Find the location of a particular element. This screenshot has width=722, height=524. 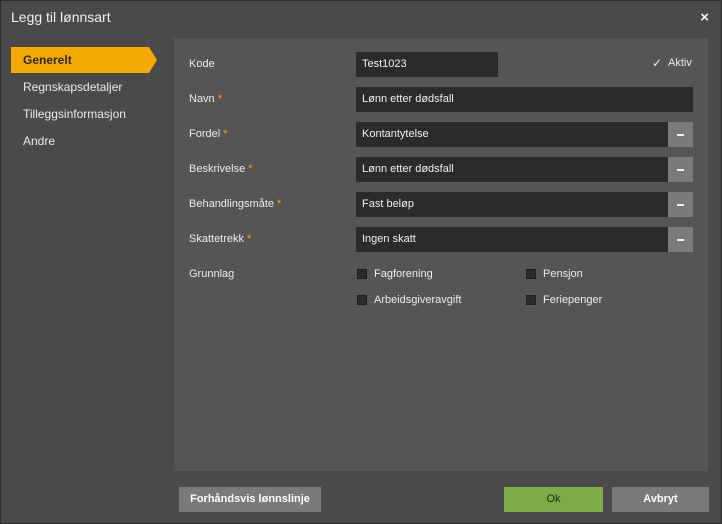

skattetrekk-label: Skattetrekk * is located at coordinates (220, 239).